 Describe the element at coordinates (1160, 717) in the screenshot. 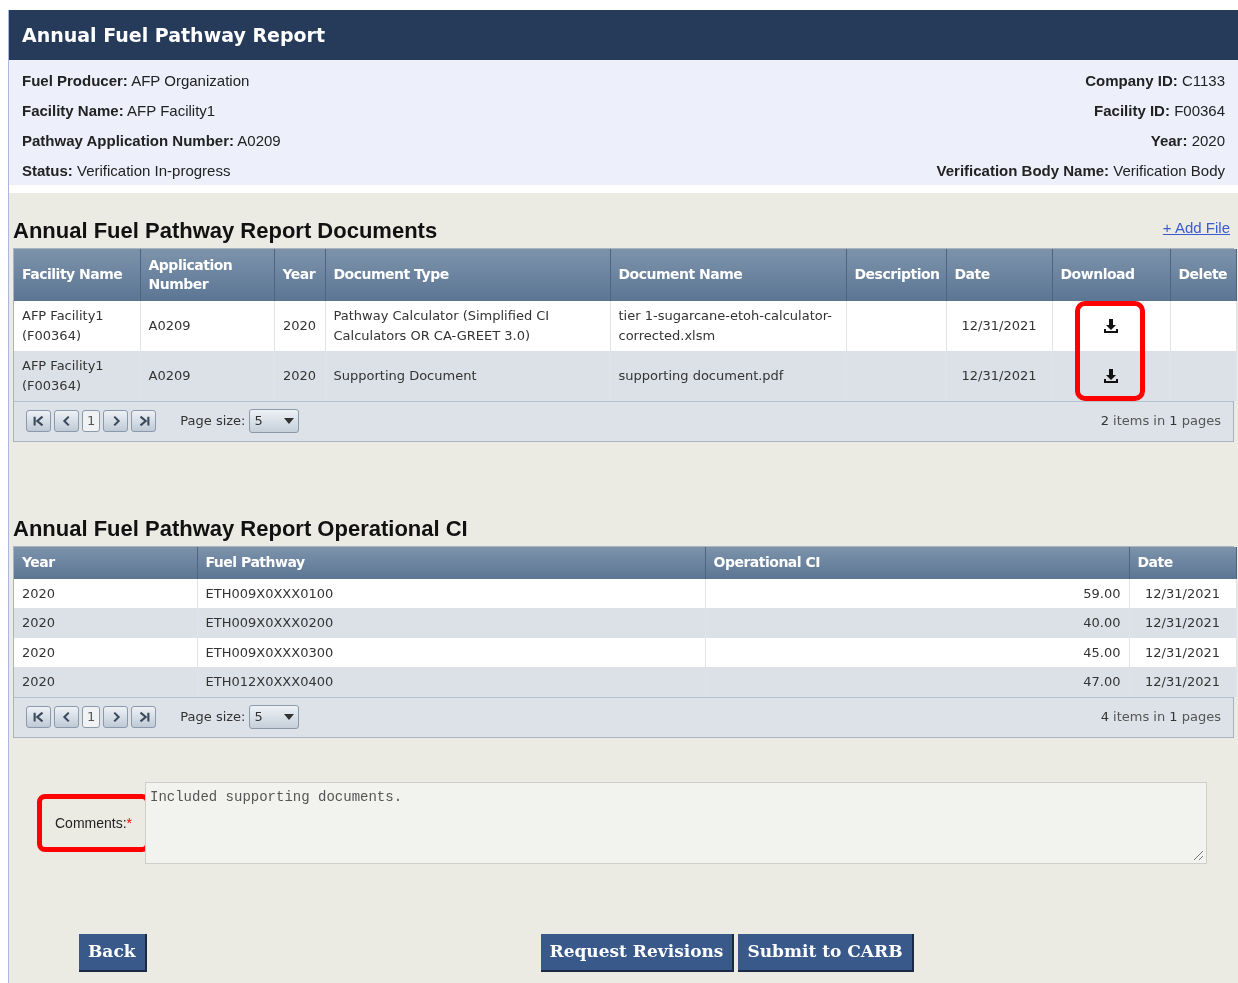

I see `items-count-text: 4 items in 1 pages` at that location.